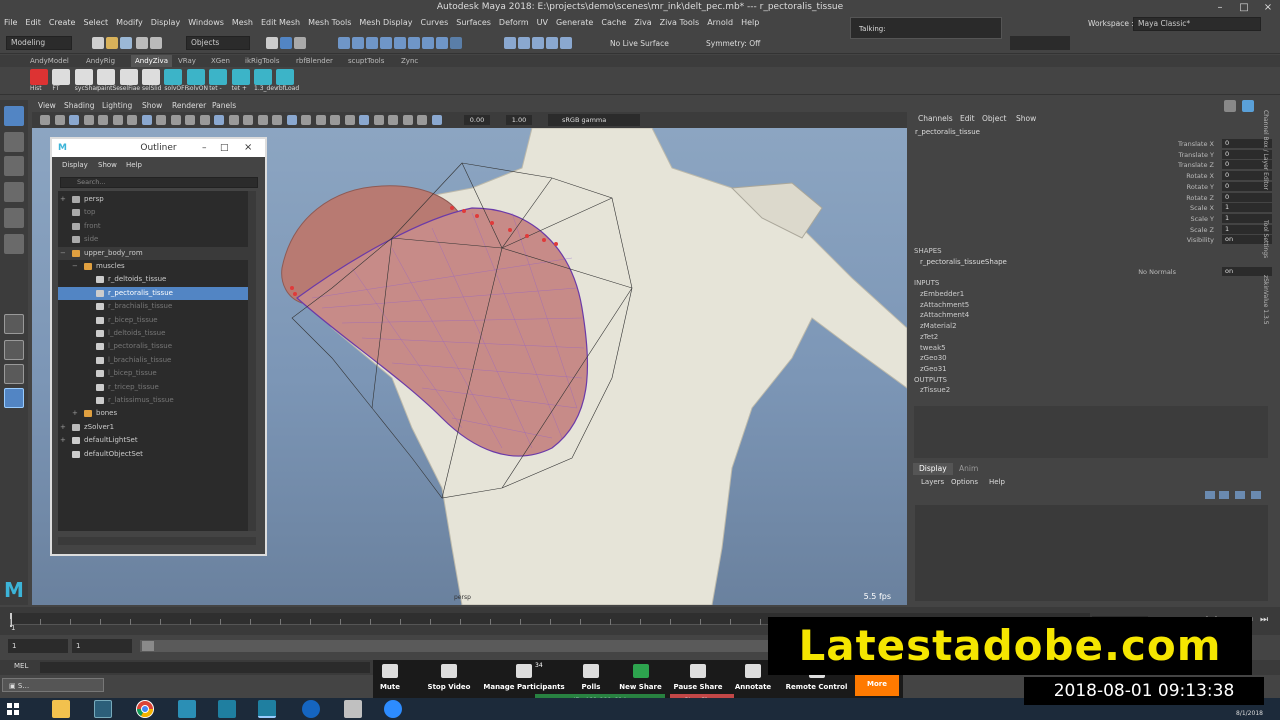 The height and width of the screenshot is (720, 1280). Describe the element at coordinates (38, 646) in the screenshot. I see `range-start-field: 1` at that location.